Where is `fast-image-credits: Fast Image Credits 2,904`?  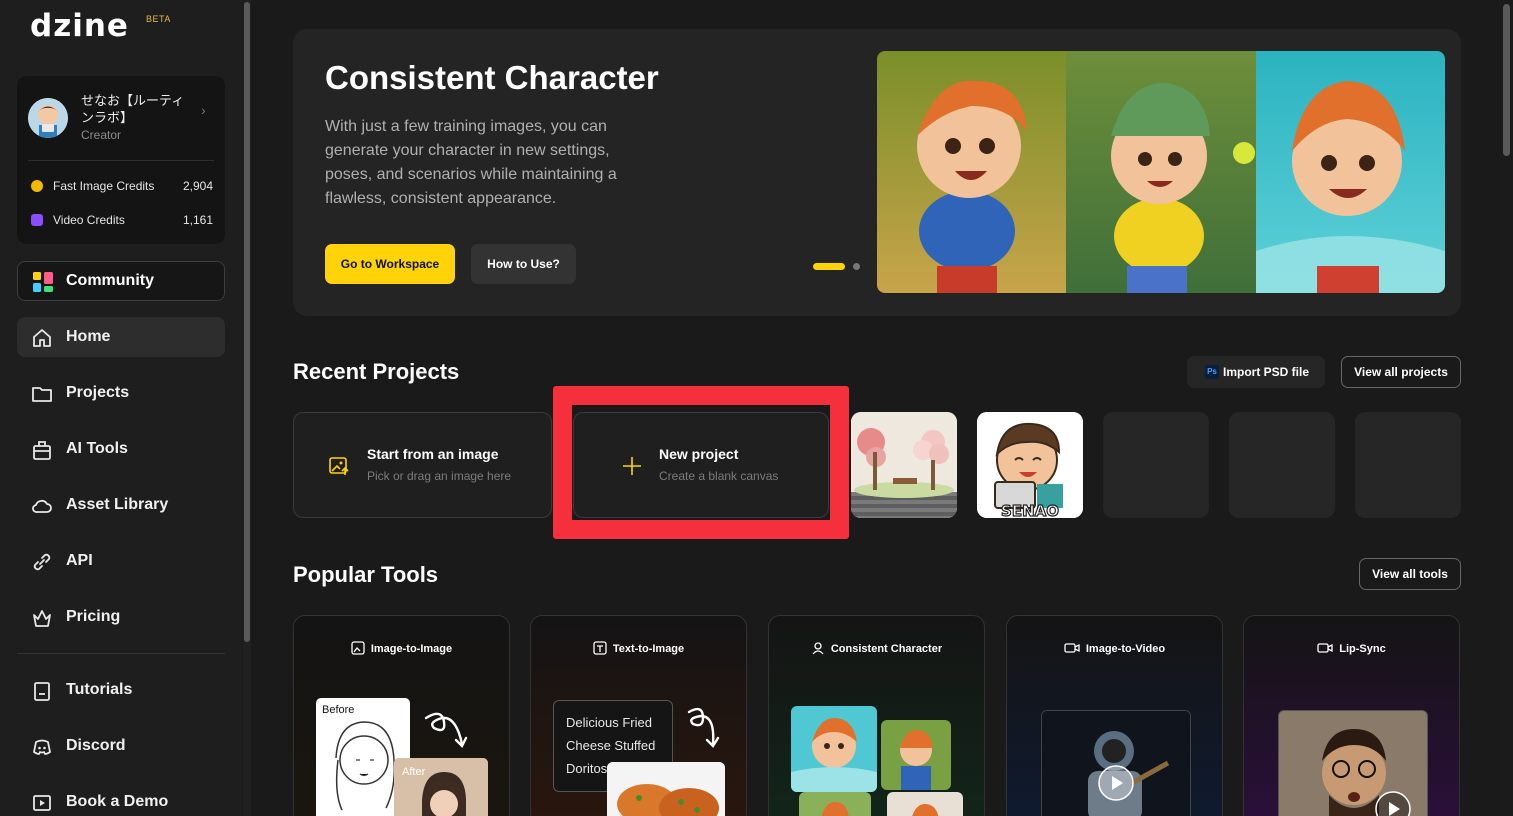 fast-image-credits: Fast Image Credits 2,904 is located at coordinates (122, 186).